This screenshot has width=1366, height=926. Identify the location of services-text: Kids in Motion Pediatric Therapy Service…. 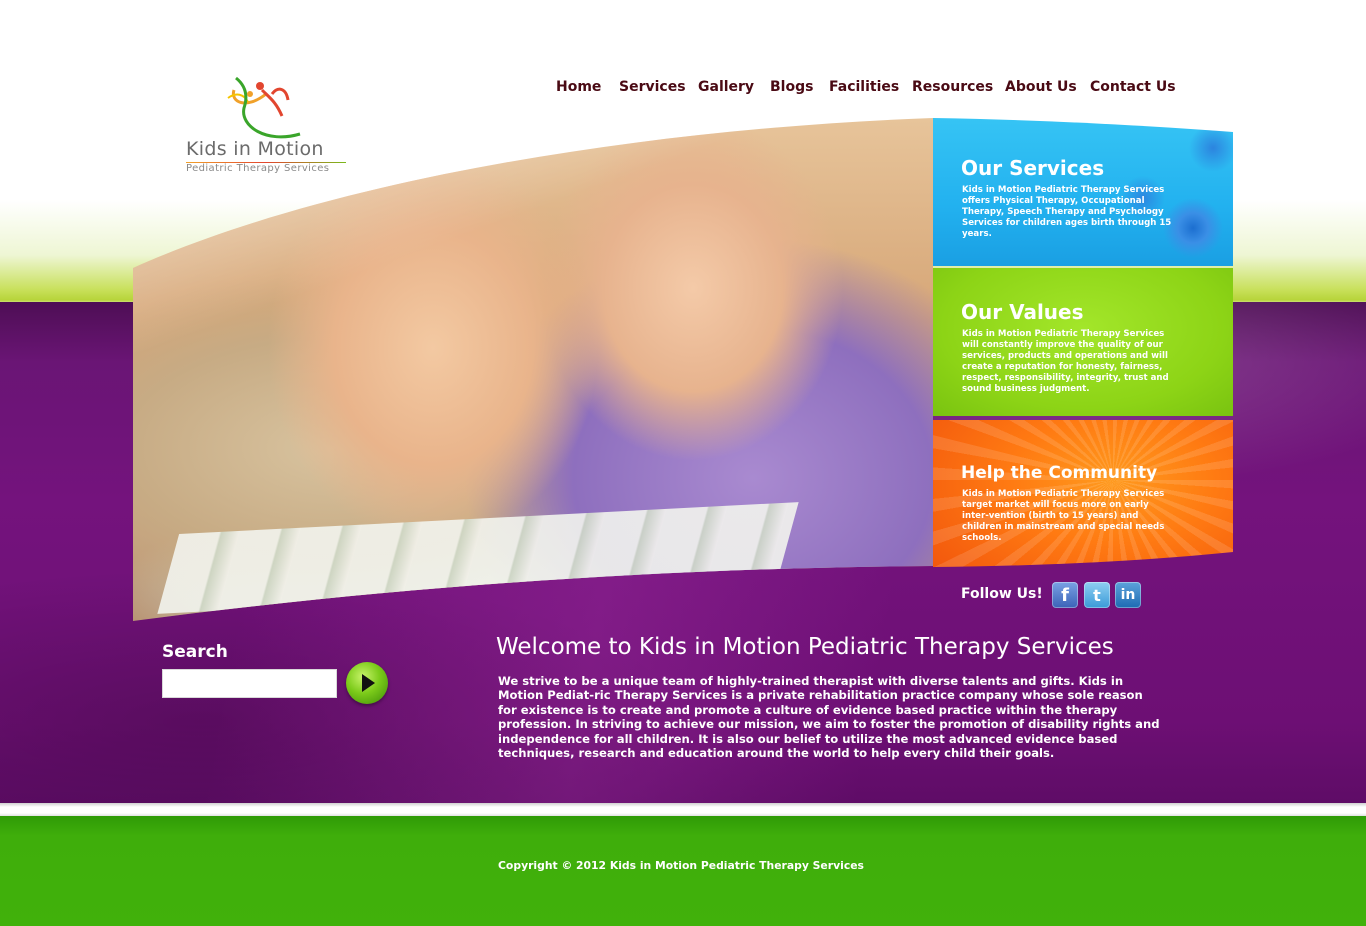
(1067, 212).